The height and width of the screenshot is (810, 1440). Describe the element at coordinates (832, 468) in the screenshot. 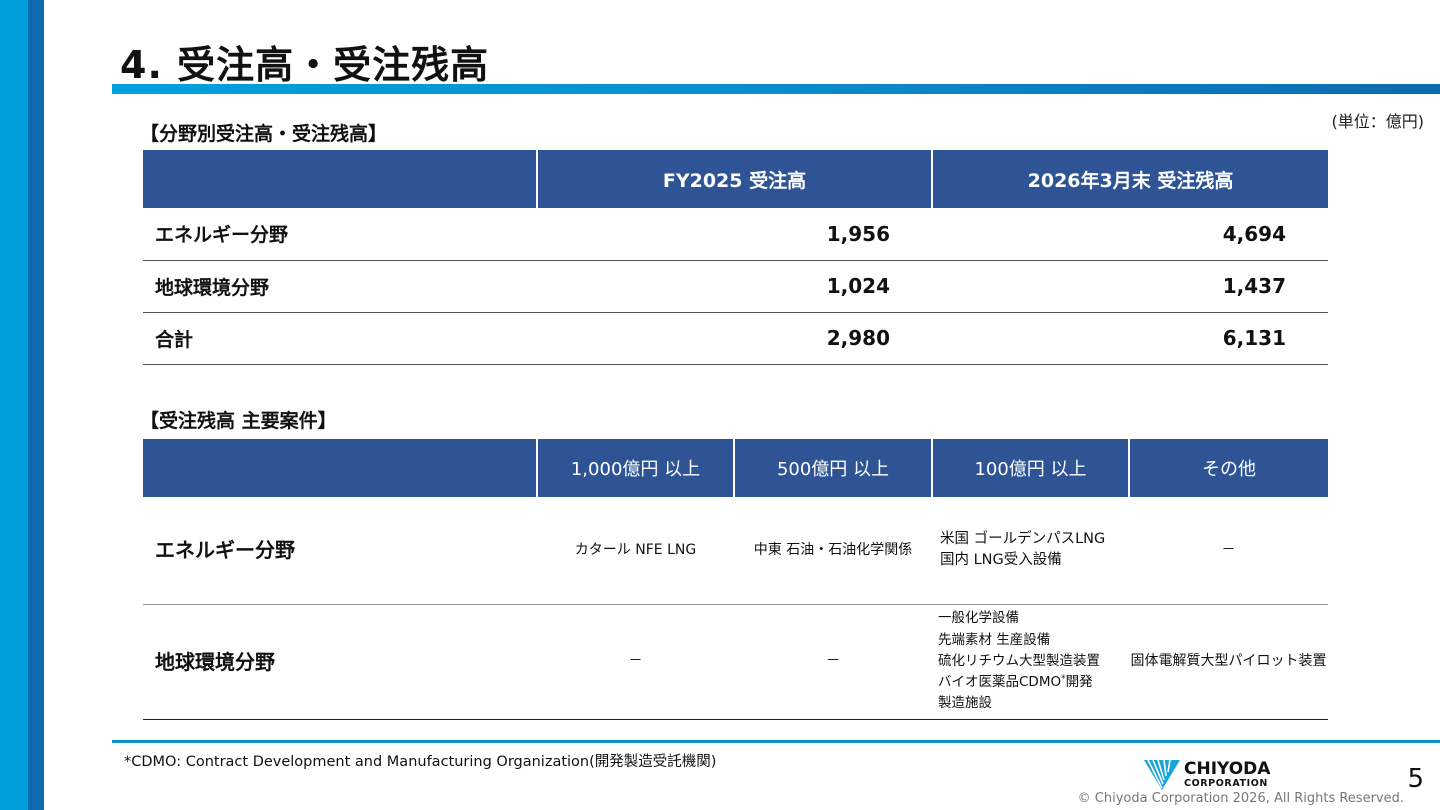

I see `header-500-plus: 500億円 以上` at that location.